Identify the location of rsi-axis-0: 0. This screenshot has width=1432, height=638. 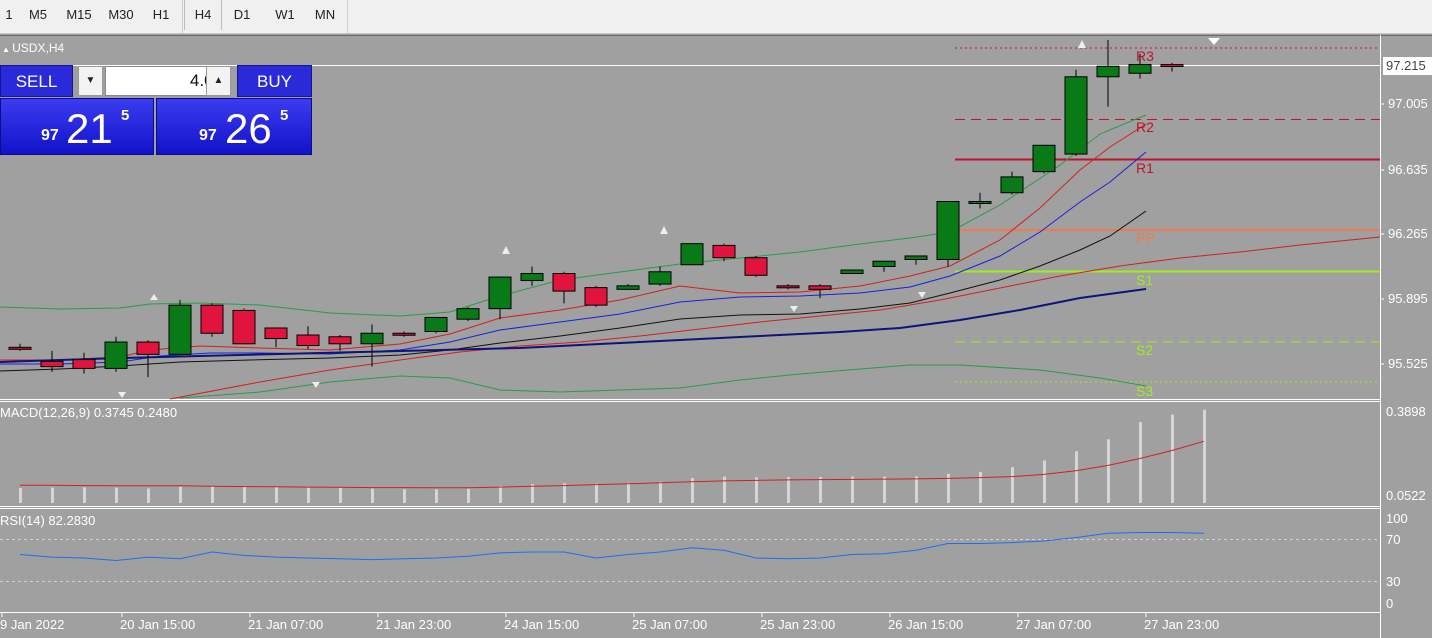
(1390, 603).